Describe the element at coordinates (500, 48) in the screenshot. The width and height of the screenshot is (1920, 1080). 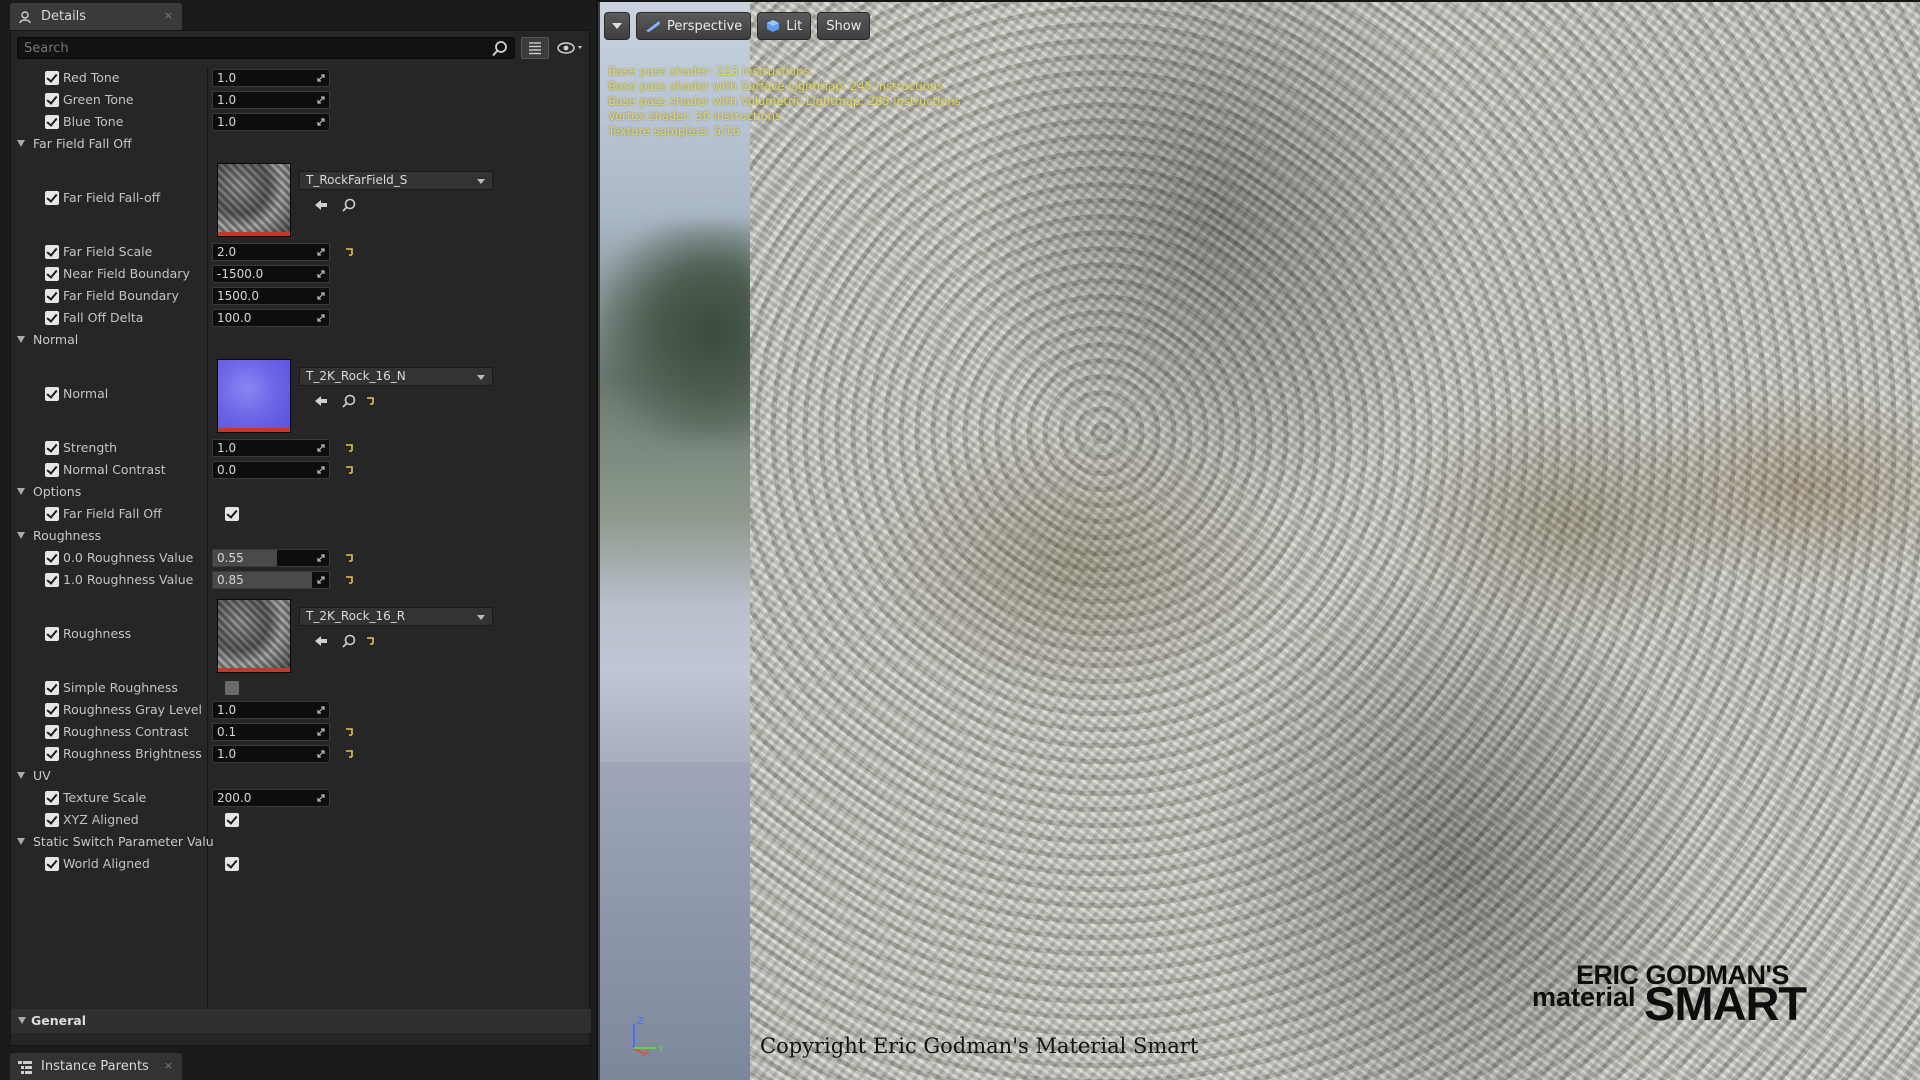
I see `search-icon` at that location.